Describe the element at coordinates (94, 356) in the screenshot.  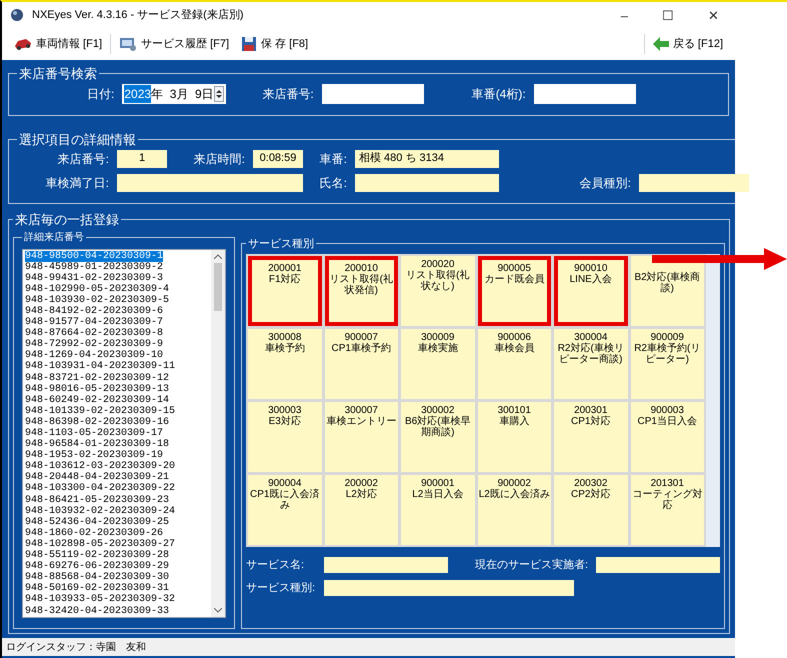
I see `list-item: 948-1269-04-20230309-10` at that location.